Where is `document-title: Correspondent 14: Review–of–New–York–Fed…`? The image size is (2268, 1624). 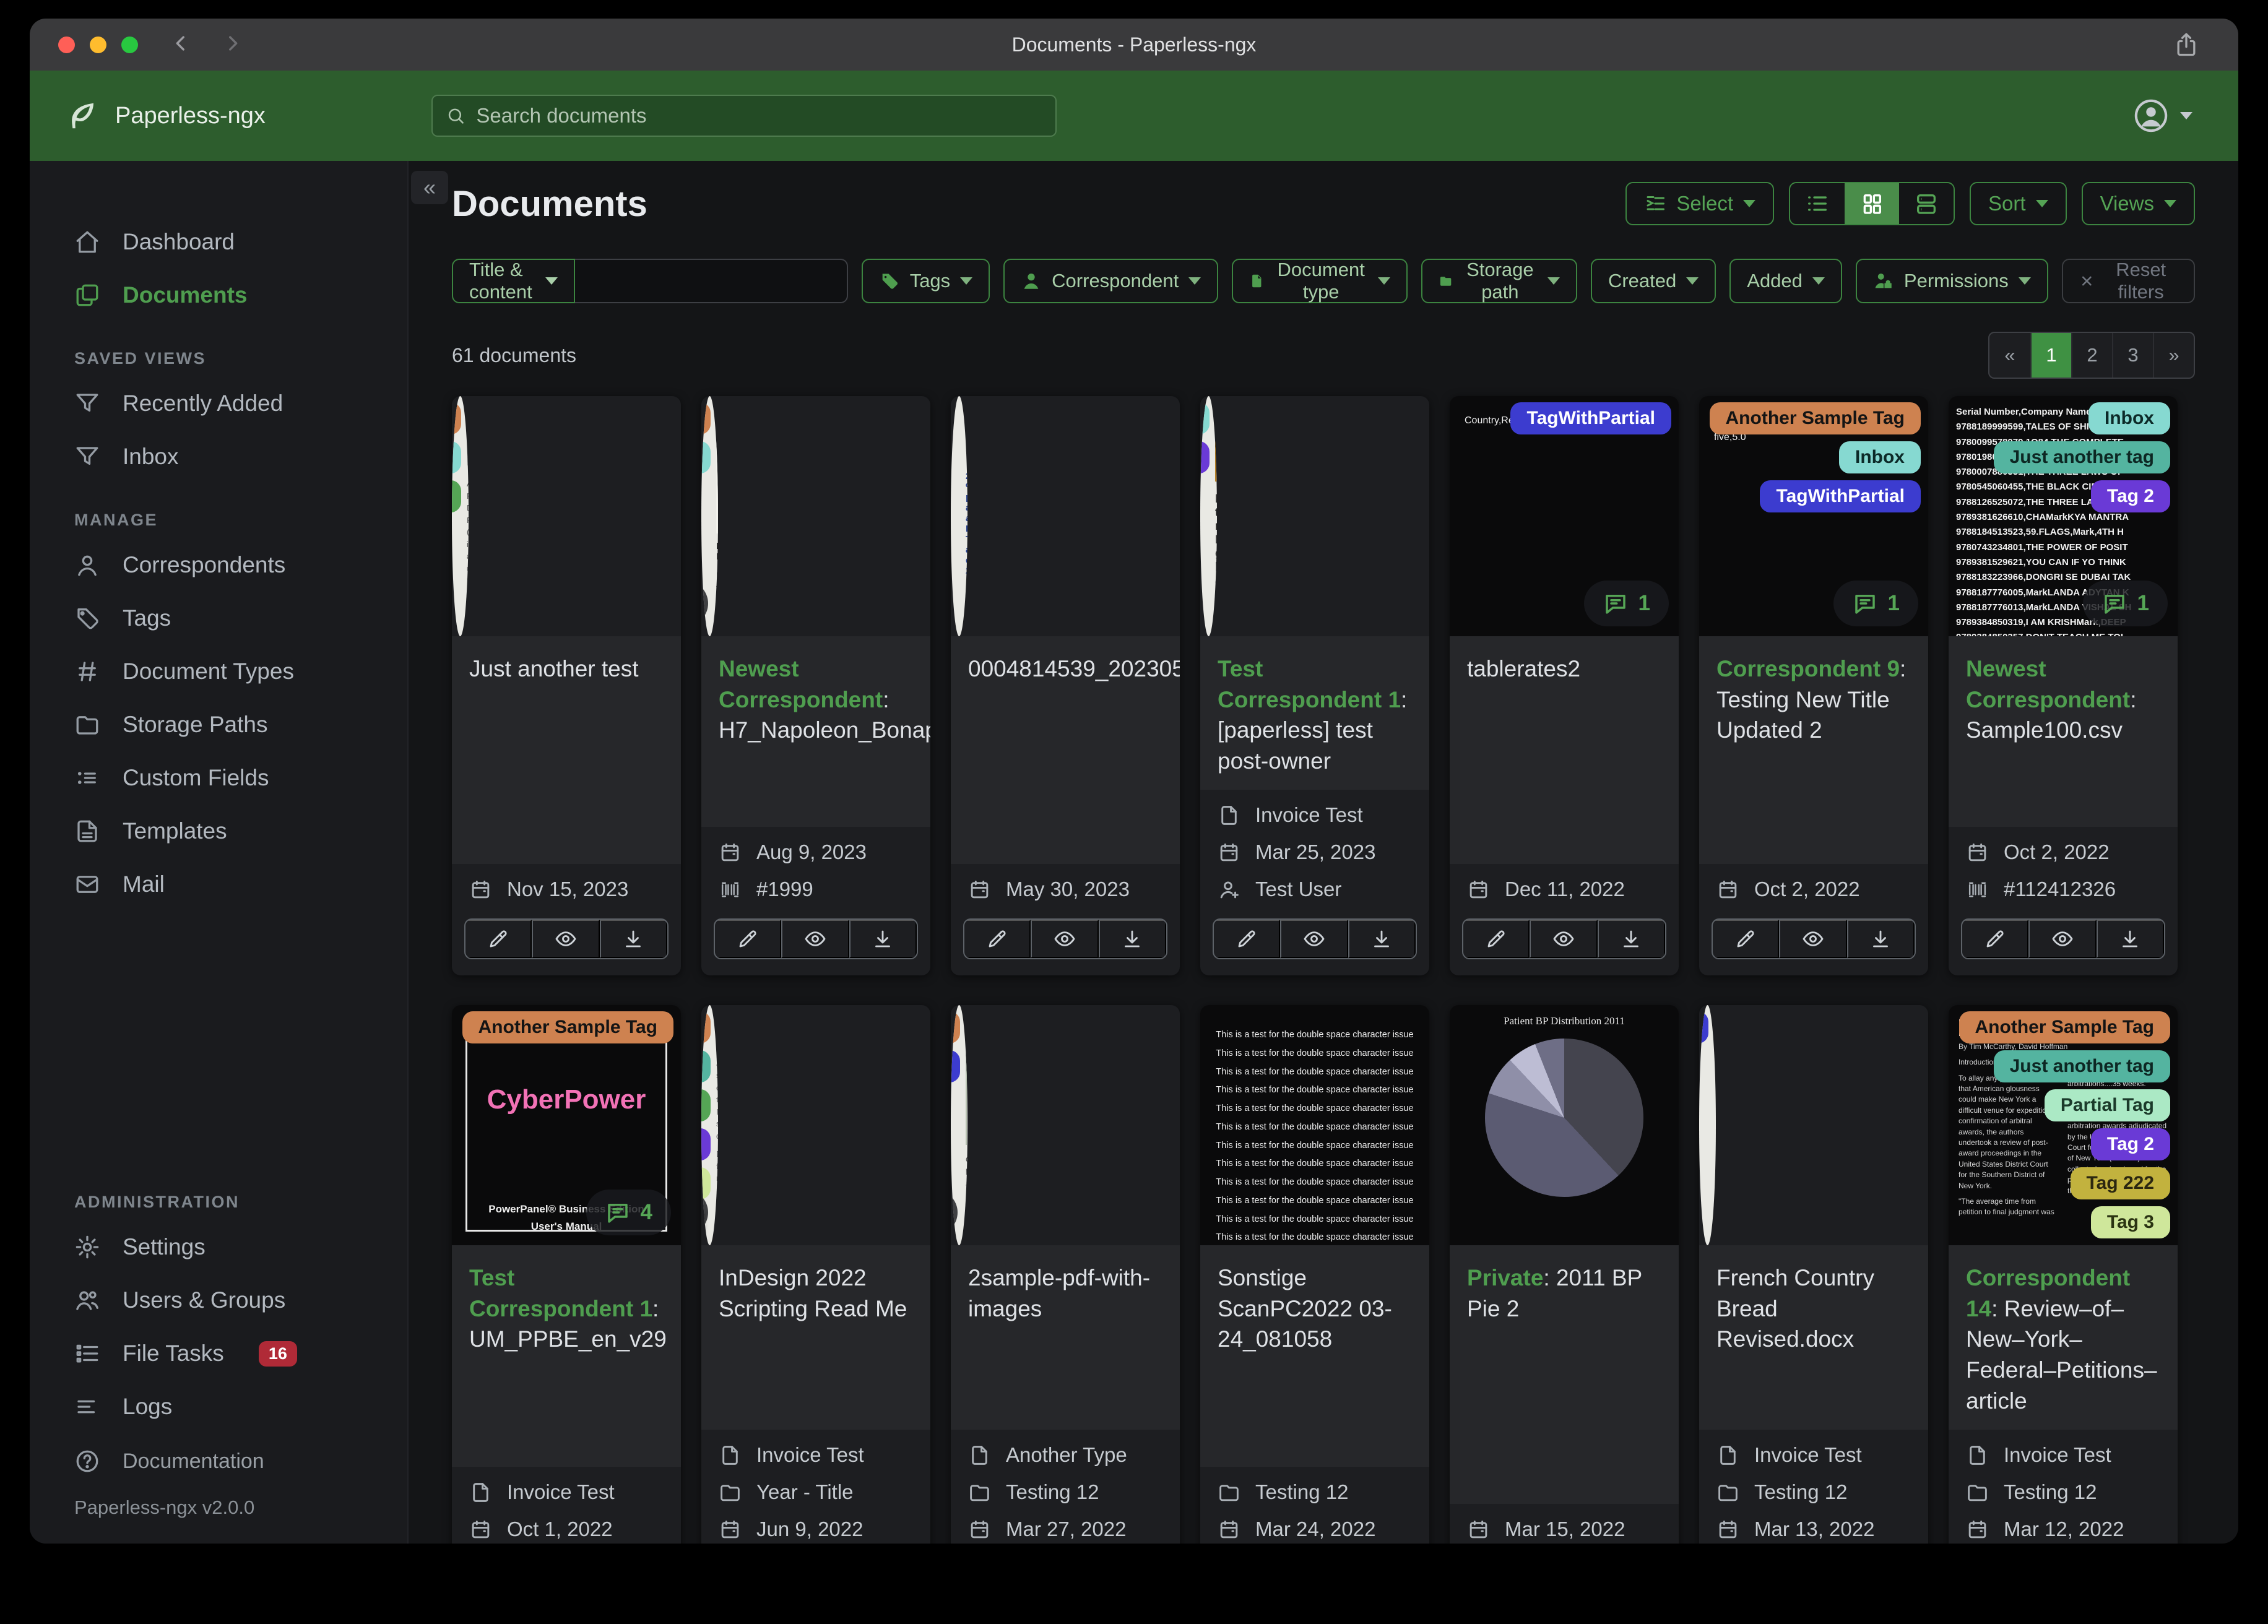
document-title: Correspondent 14: Review–of–New–York–Fed… is located at coordinates (2063, 1337).